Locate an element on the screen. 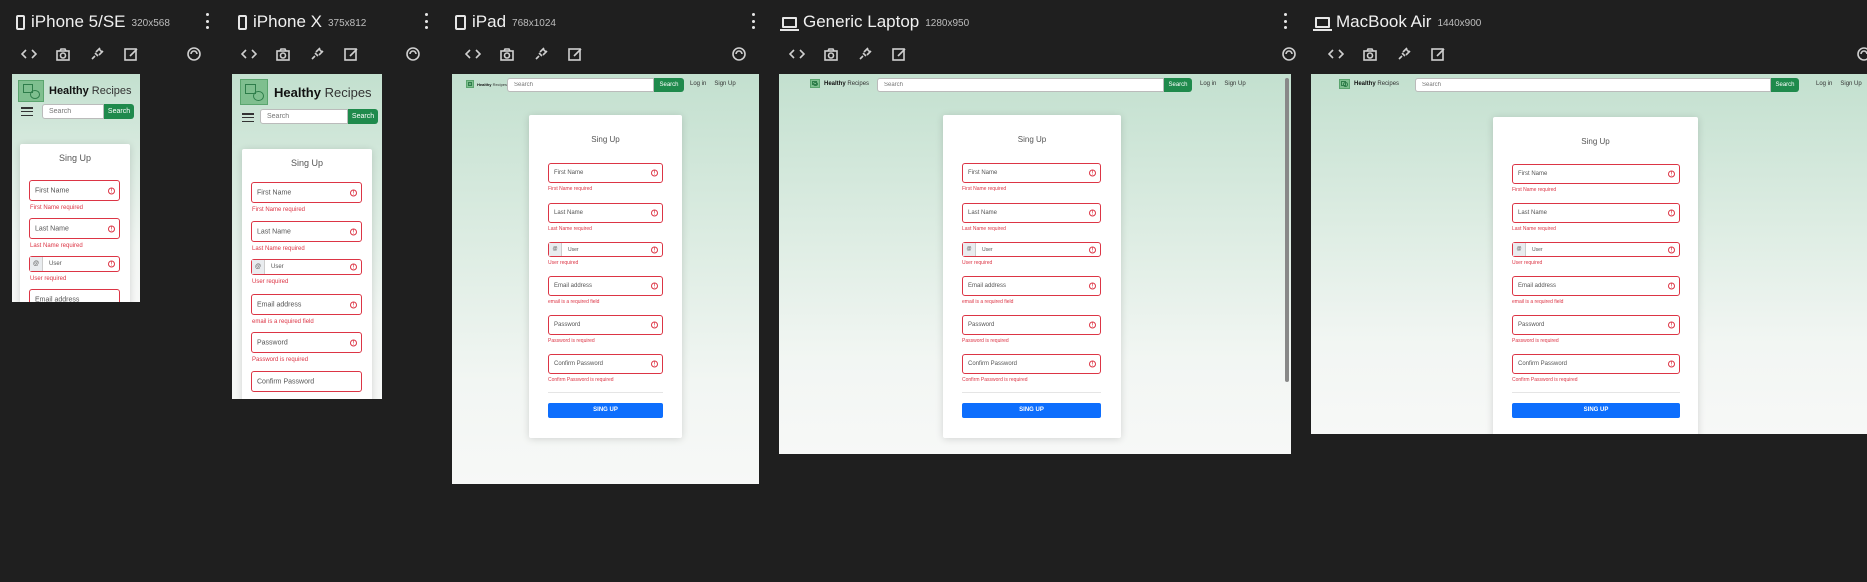 The image size is (1867, 582). email-field: Email address is located at coordinates (74, 295).